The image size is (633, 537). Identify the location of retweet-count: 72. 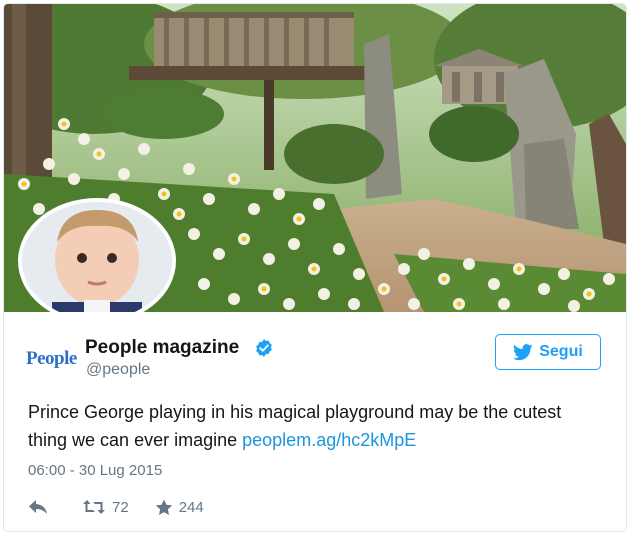
(120, 507).